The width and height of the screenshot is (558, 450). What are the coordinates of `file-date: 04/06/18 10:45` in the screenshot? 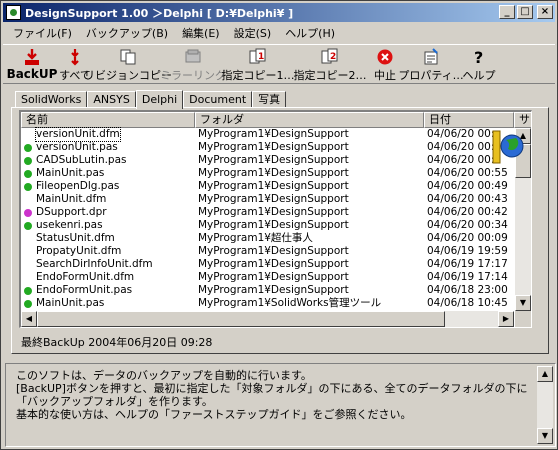 It's located at (467, 303).